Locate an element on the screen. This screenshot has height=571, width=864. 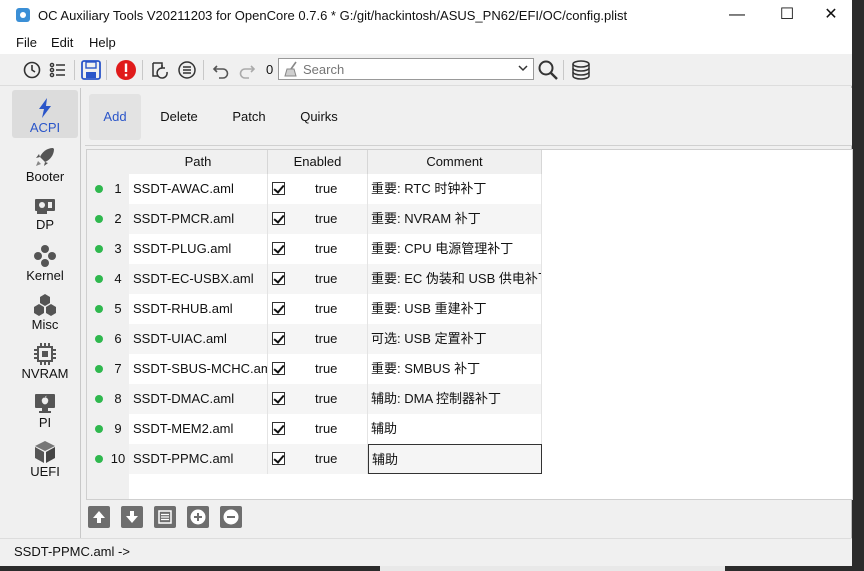
menu-file: File is located at coordinates (26, 42).